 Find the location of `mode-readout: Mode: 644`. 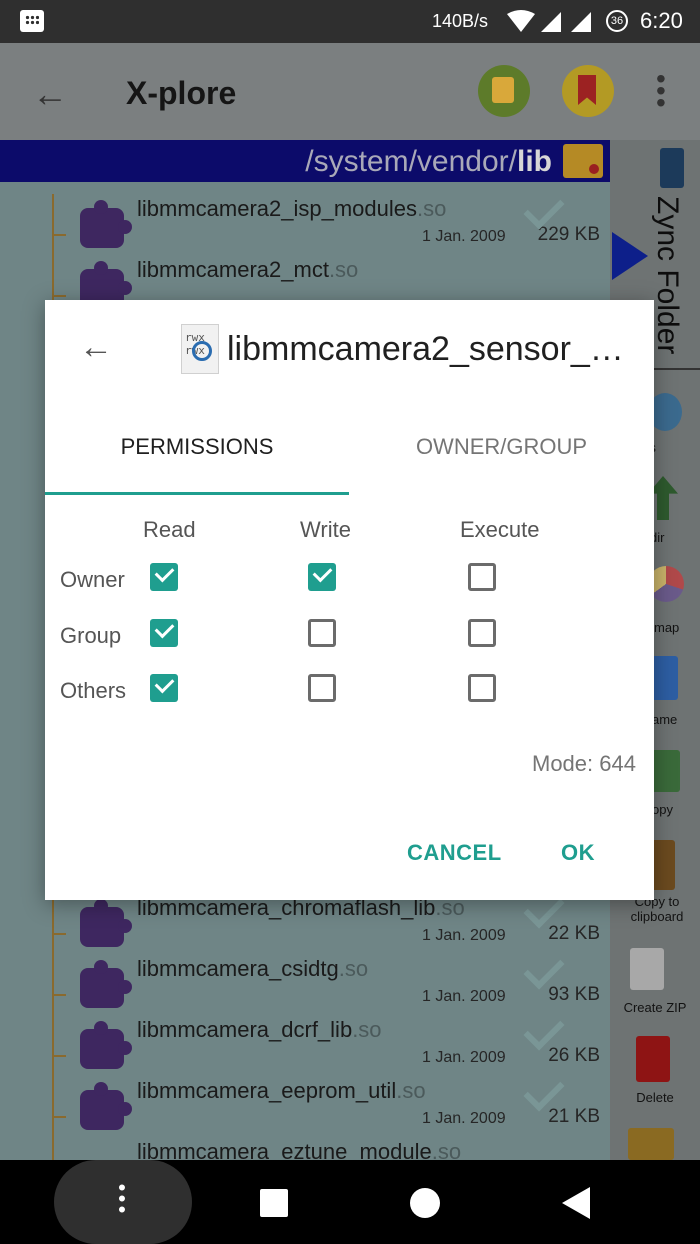

mode-readout: Mode: 644 is located at coordinates (584, 764).